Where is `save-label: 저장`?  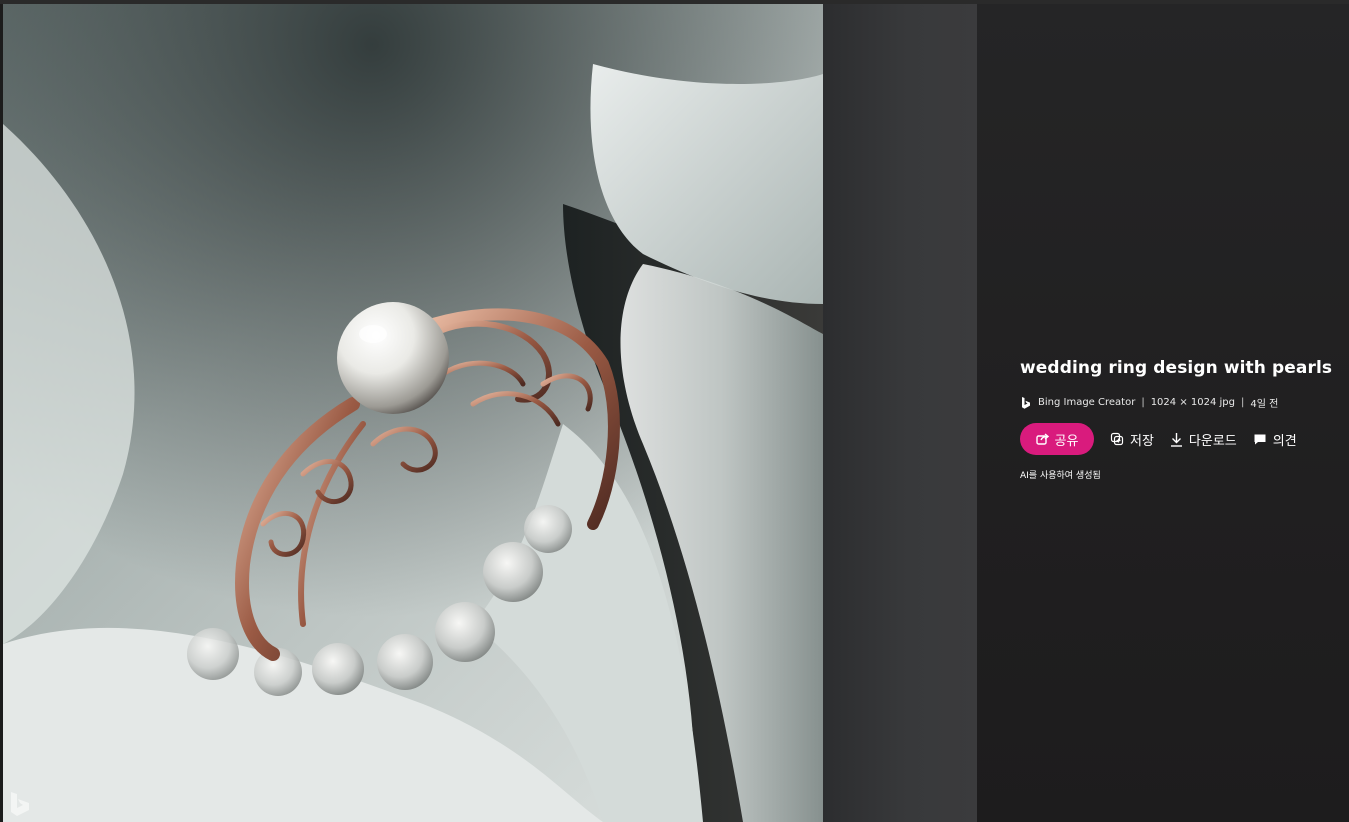 save-label: 저장 is located at coordinates (1142, 441).